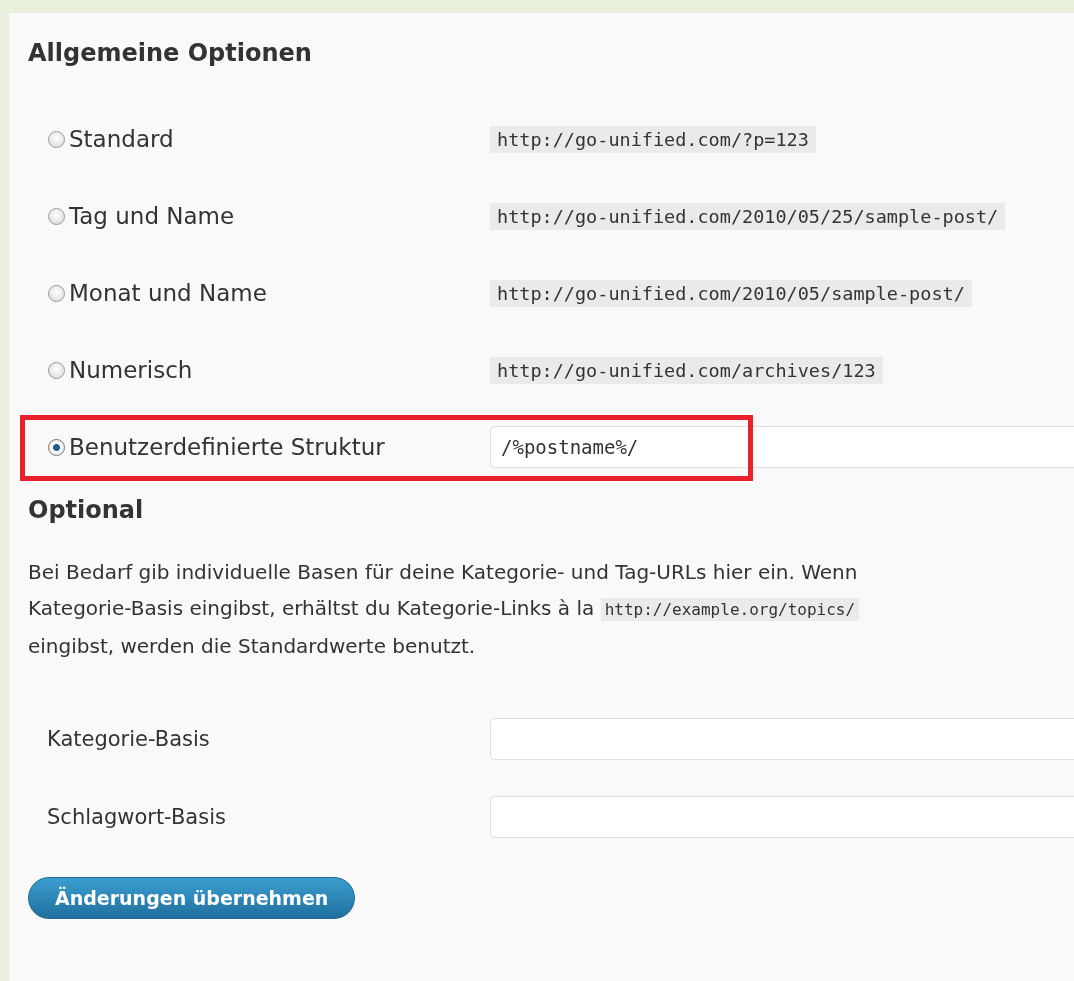  I want to click on section-heading: Optional, so click(86, 510).